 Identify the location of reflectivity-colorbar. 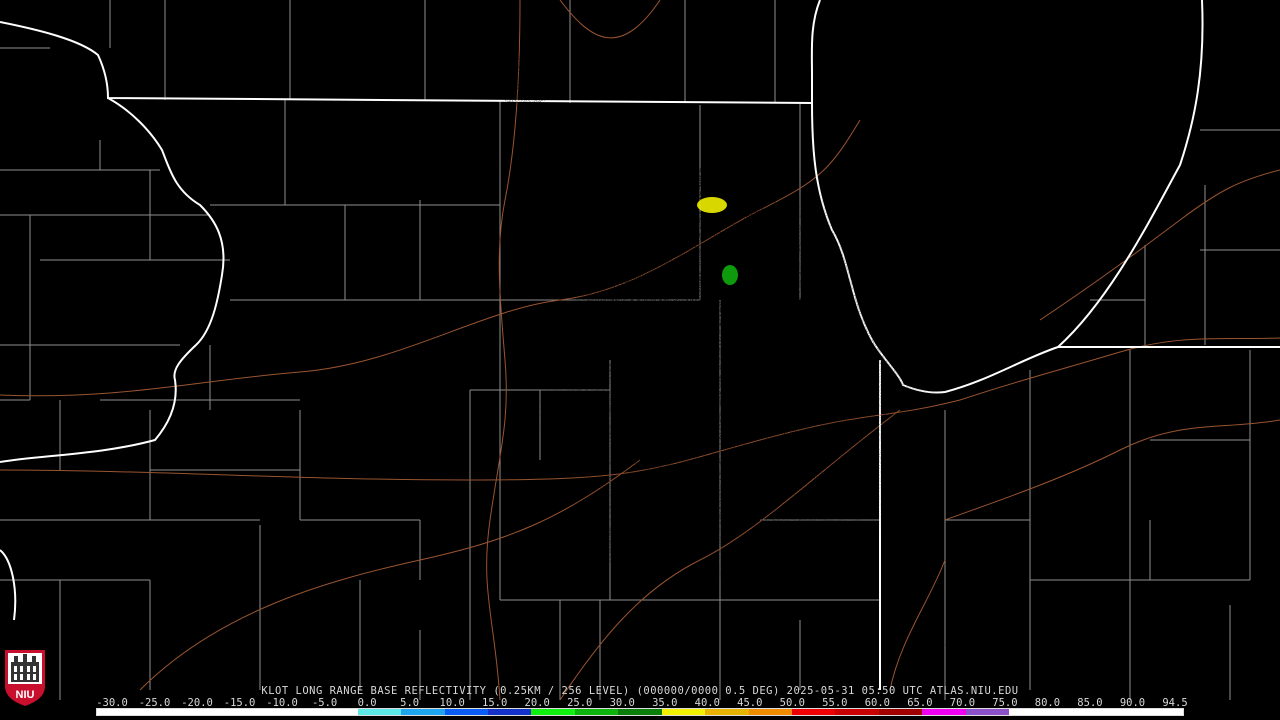
(640, 712).